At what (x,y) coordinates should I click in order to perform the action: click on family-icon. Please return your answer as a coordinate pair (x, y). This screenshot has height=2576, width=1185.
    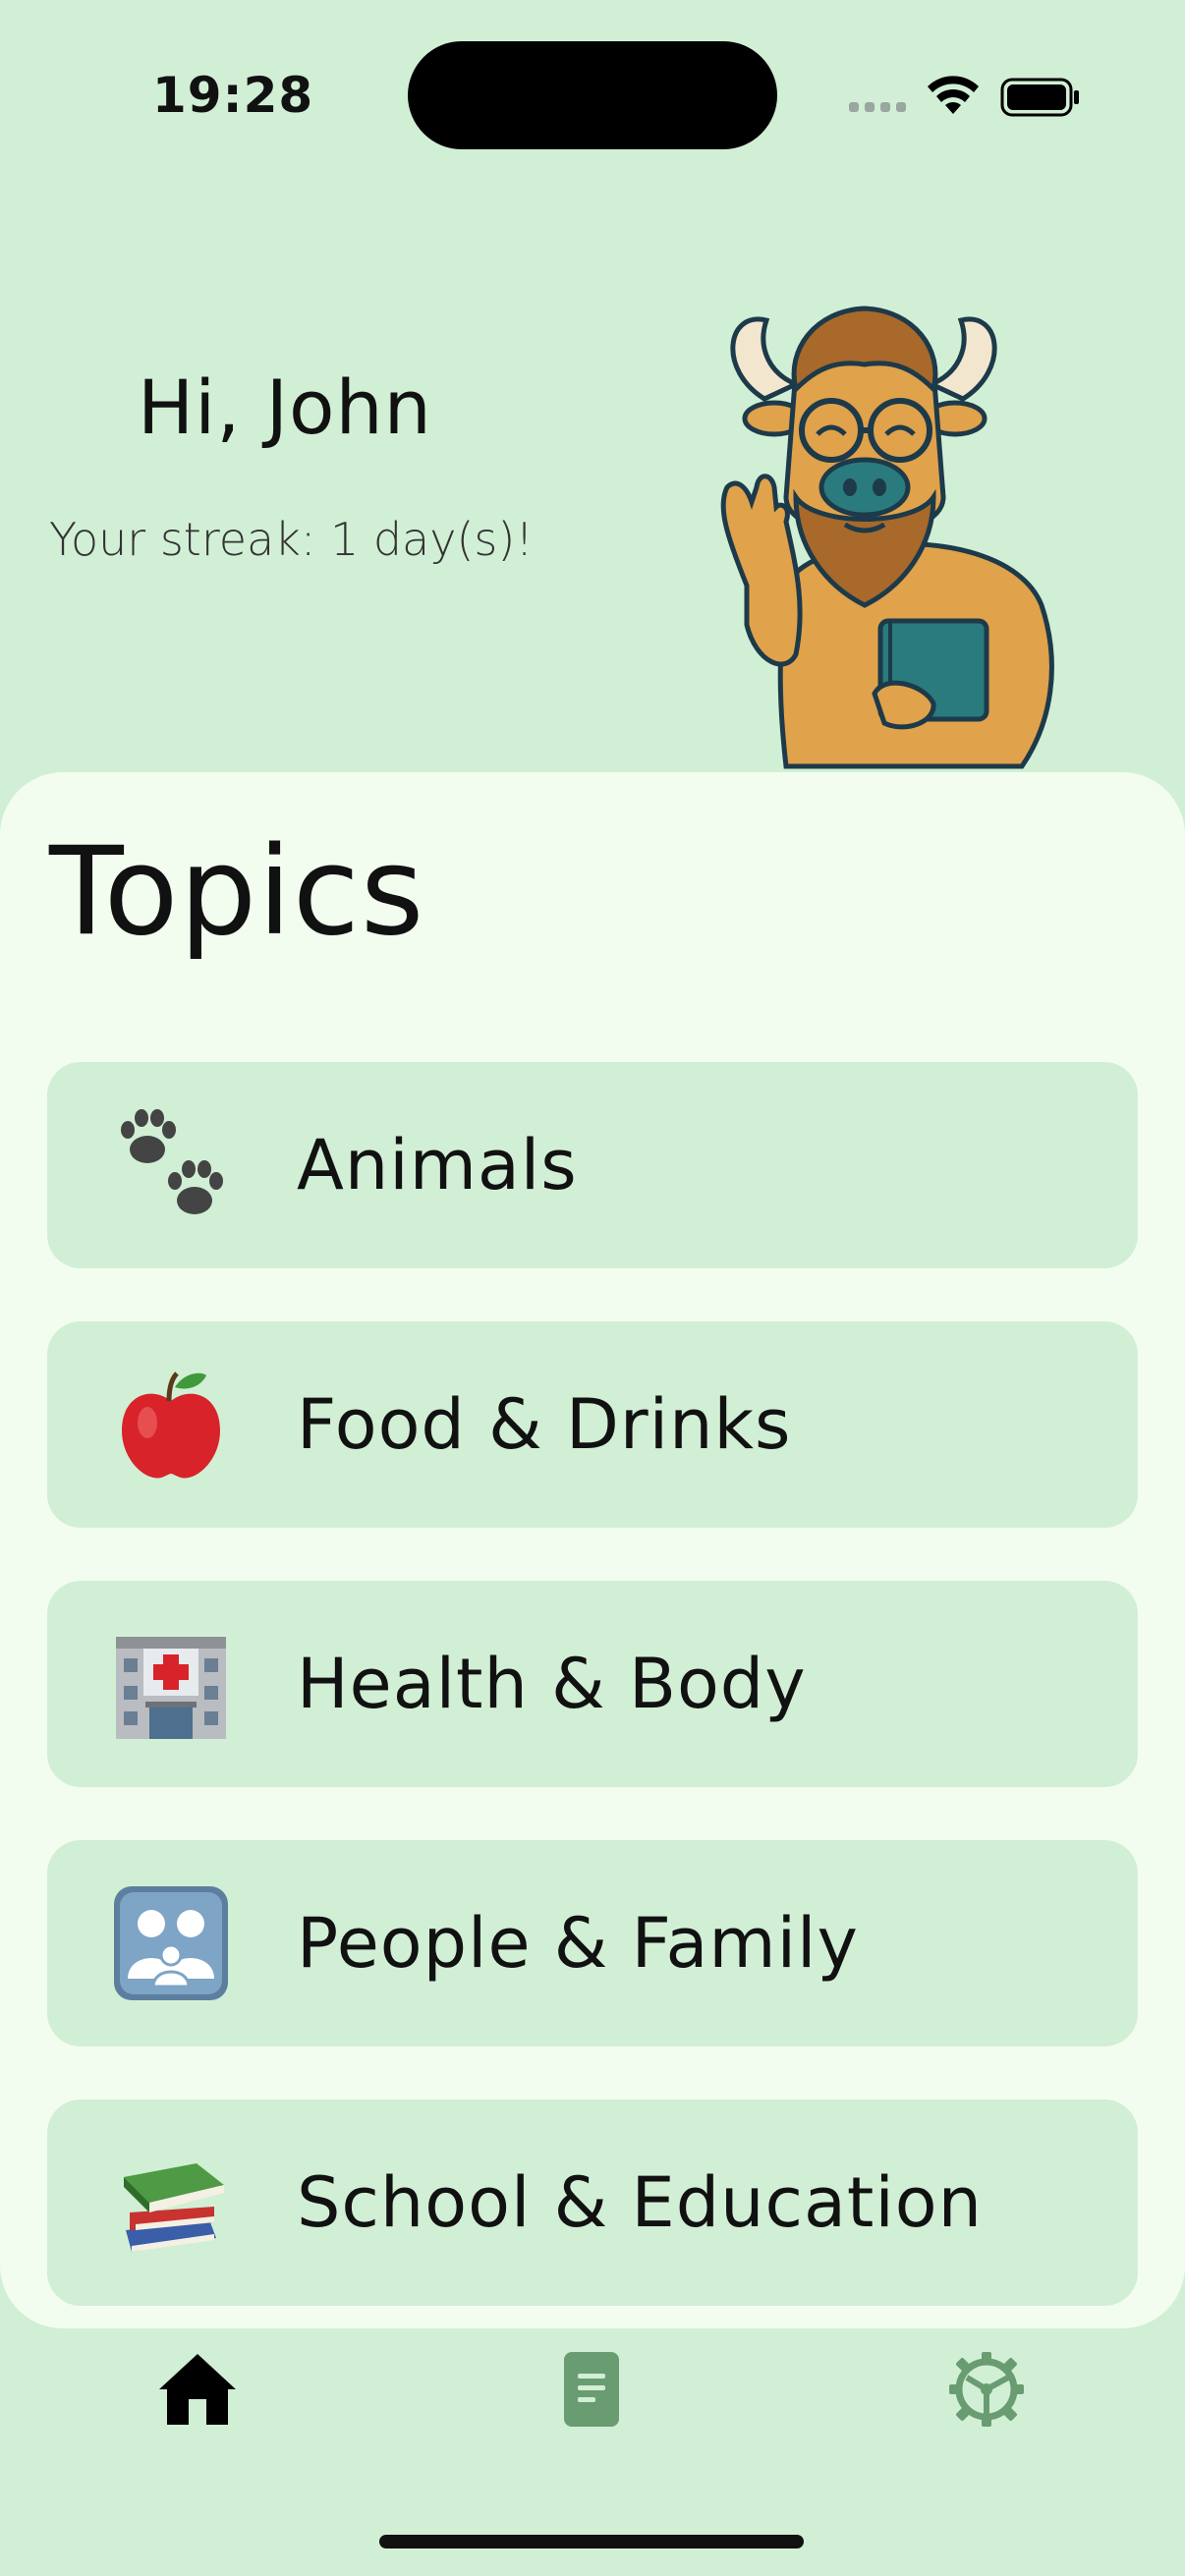
    Looking at the image, I should click on (171, 1943).